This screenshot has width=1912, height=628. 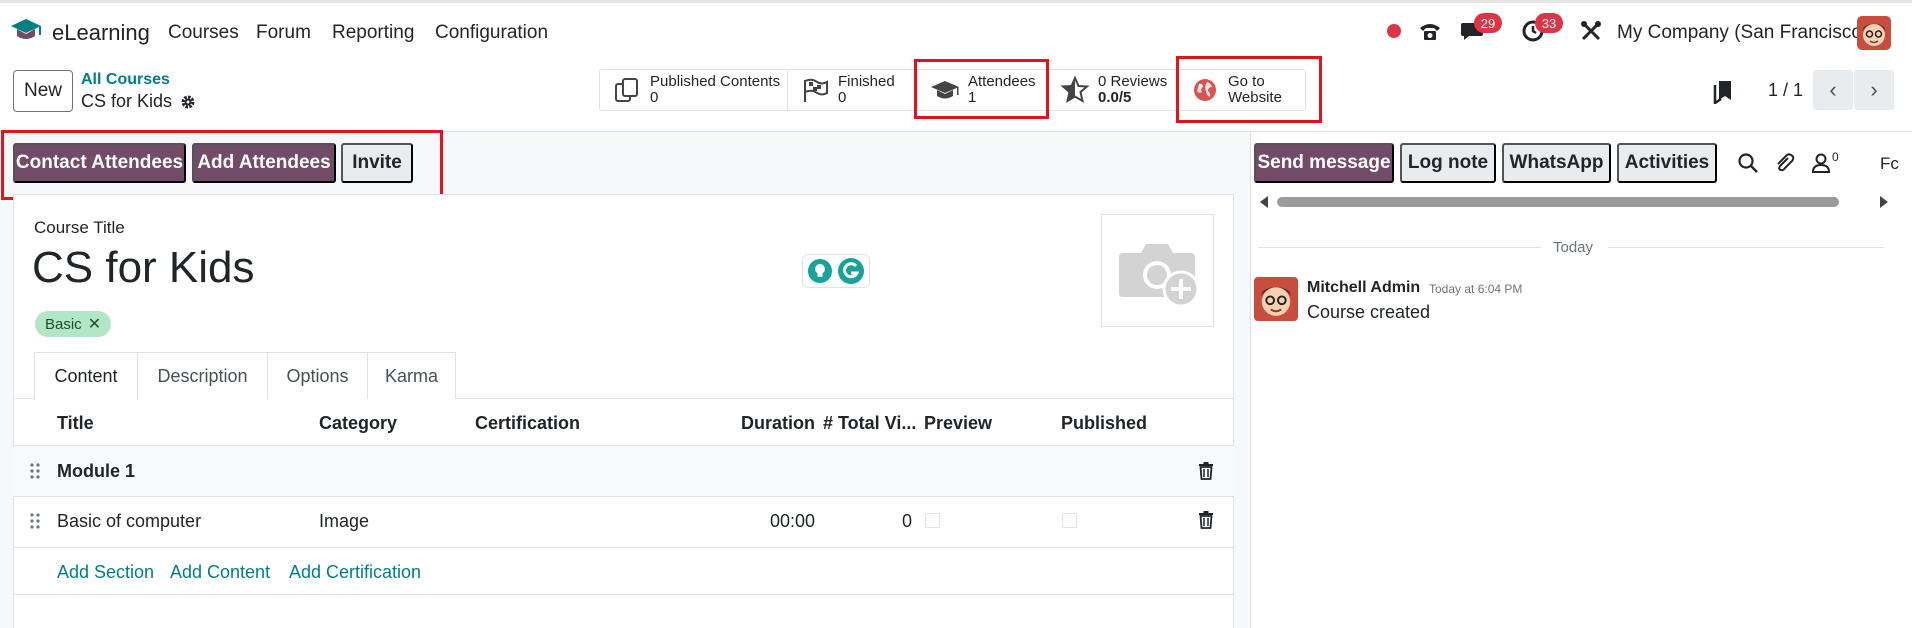 What do you see at coordinates (143, 268) in the screenshot?
I see `course-title-input: CS for Kids` at bounding box center [143, 268].